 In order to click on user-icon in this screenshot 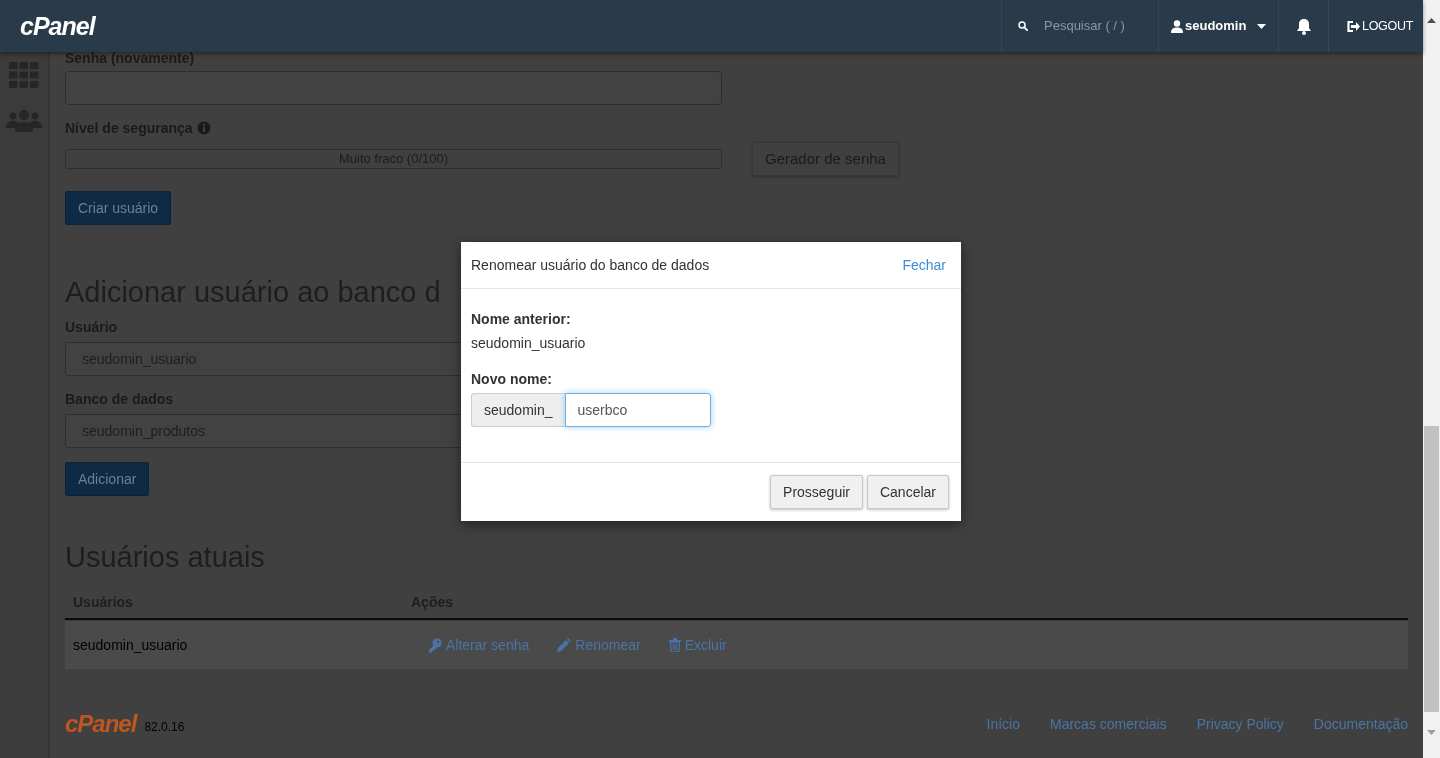, I will do `click(1177, 26)`.